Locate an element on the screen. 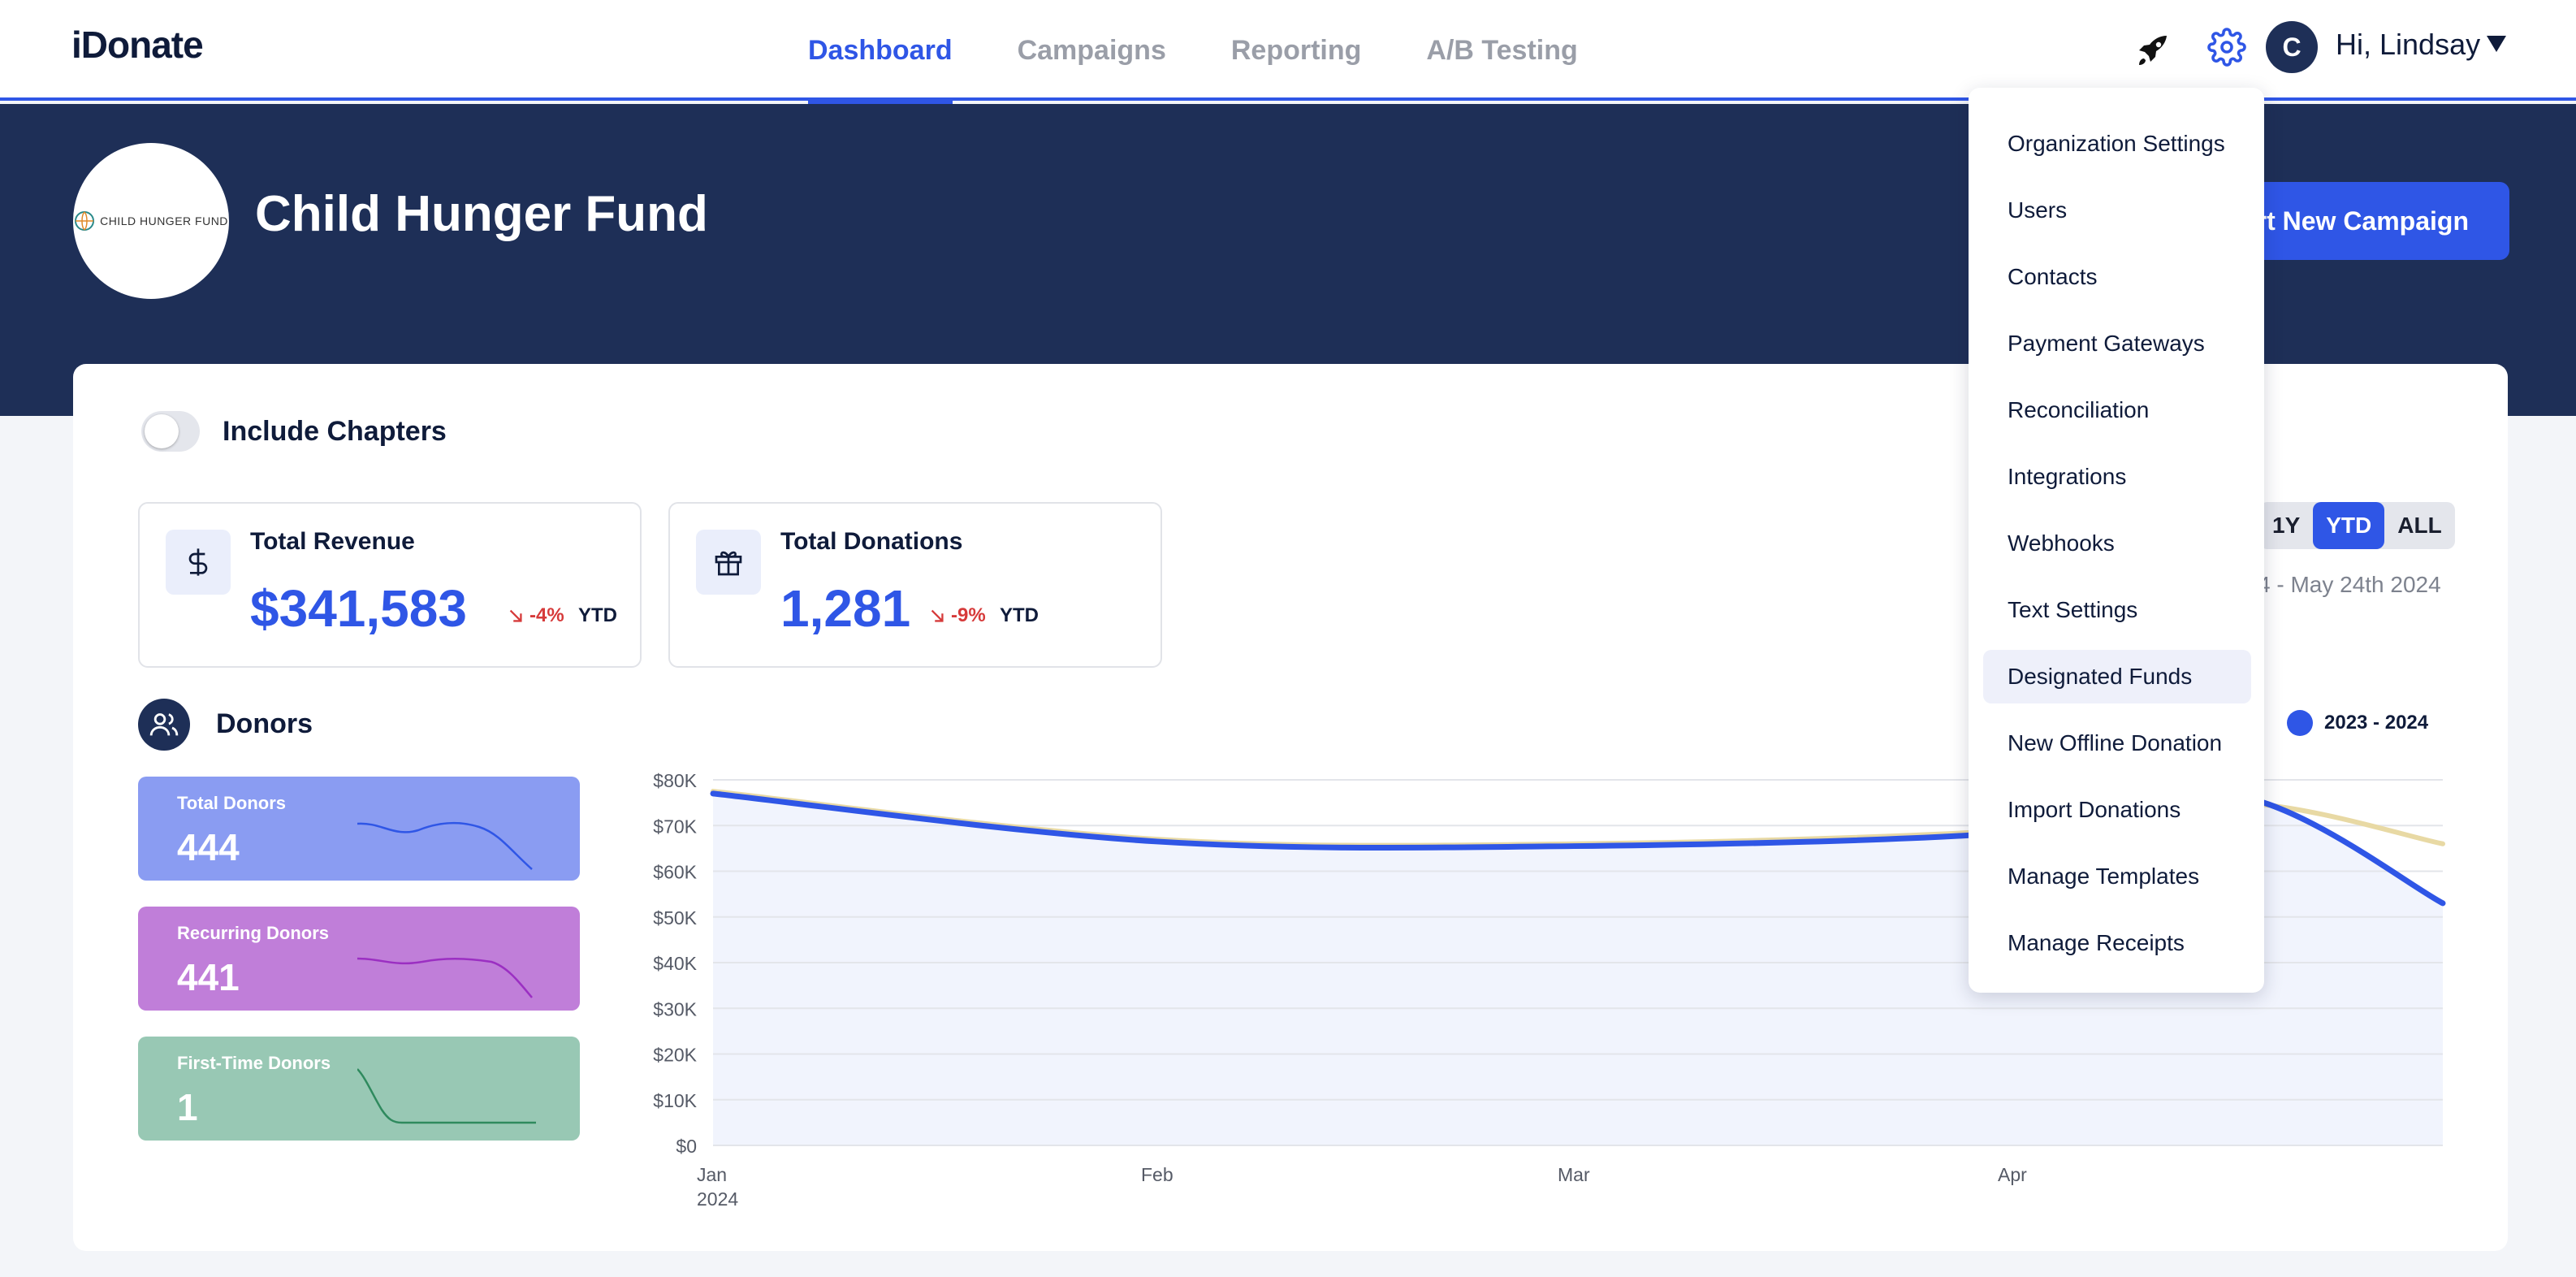  date-range-selector: 1Y YTD ALL is located at coordinates (2357, 525).